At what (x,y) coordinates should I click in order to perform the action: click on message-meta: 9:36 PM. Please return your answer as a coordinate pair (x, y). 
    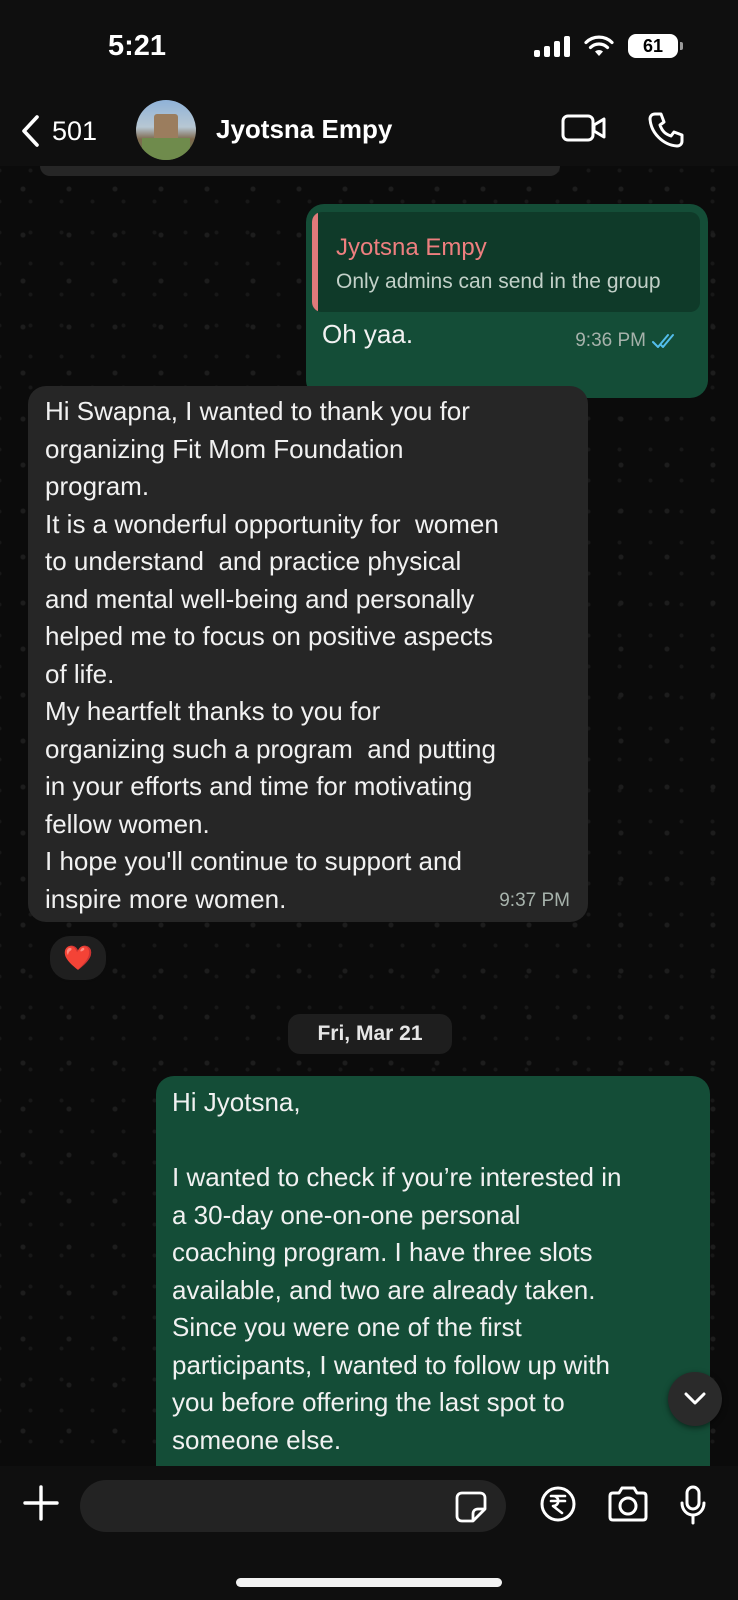
    Looking at the image, I should click on (626, 341).